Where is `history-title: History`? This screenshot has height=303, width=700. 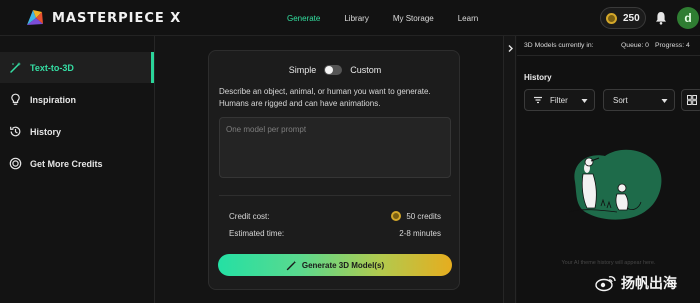 history-title: History is located at coordinates (538, 77).